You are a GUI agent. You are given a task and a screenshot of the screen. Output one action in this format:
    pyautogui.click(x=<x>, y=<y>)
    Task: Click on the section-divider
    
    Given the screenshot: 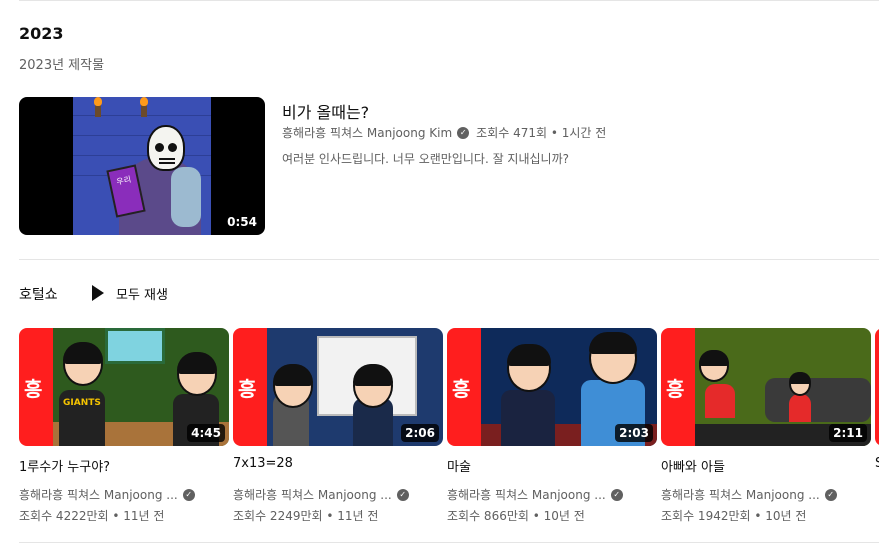 What is the action you would take?
    pyautogui.click(x=449, y=259)
    